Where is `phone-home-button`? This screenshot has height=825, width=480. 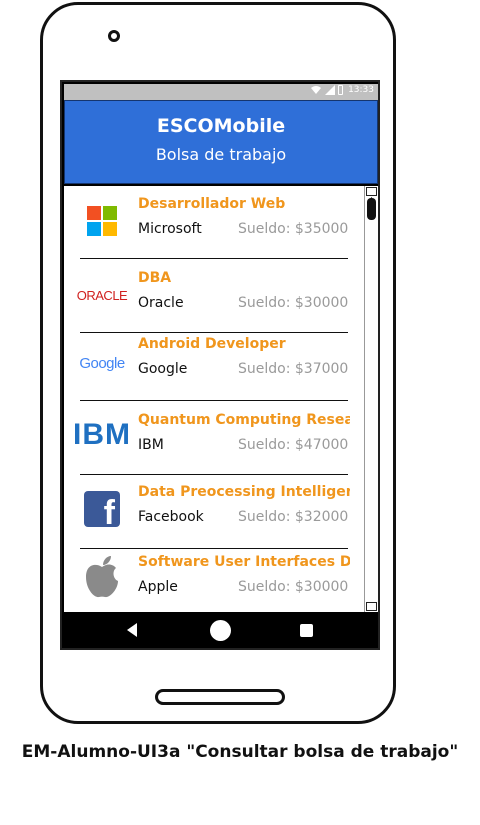 phone-home-button is located at coordinates (220, 697).